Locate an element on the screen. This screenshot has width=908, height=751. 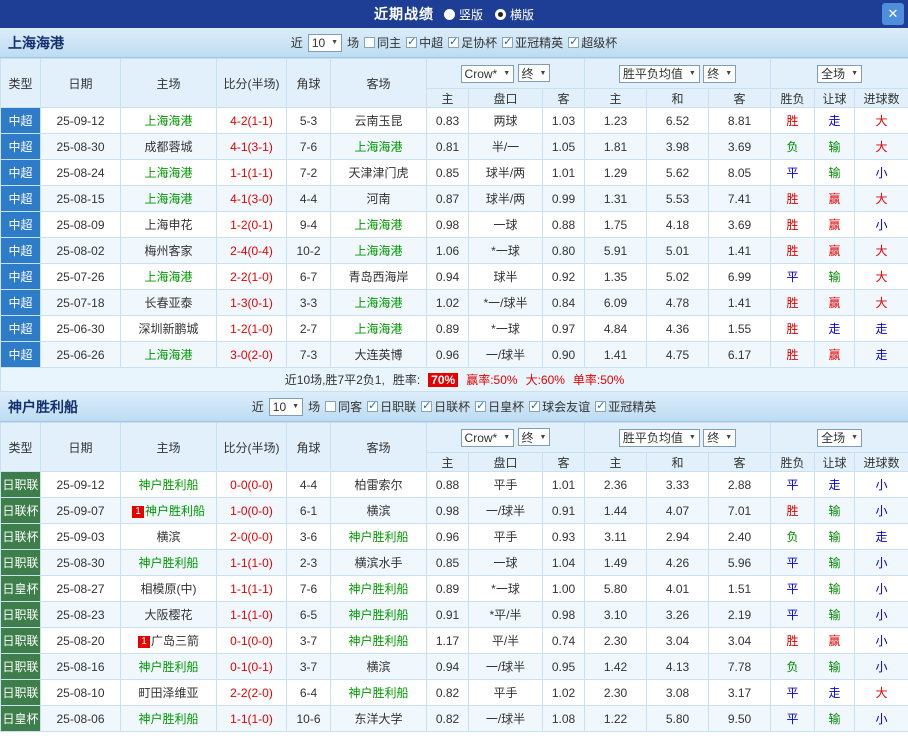
competition-filter: 同主 is located at coordinates (382, 42).